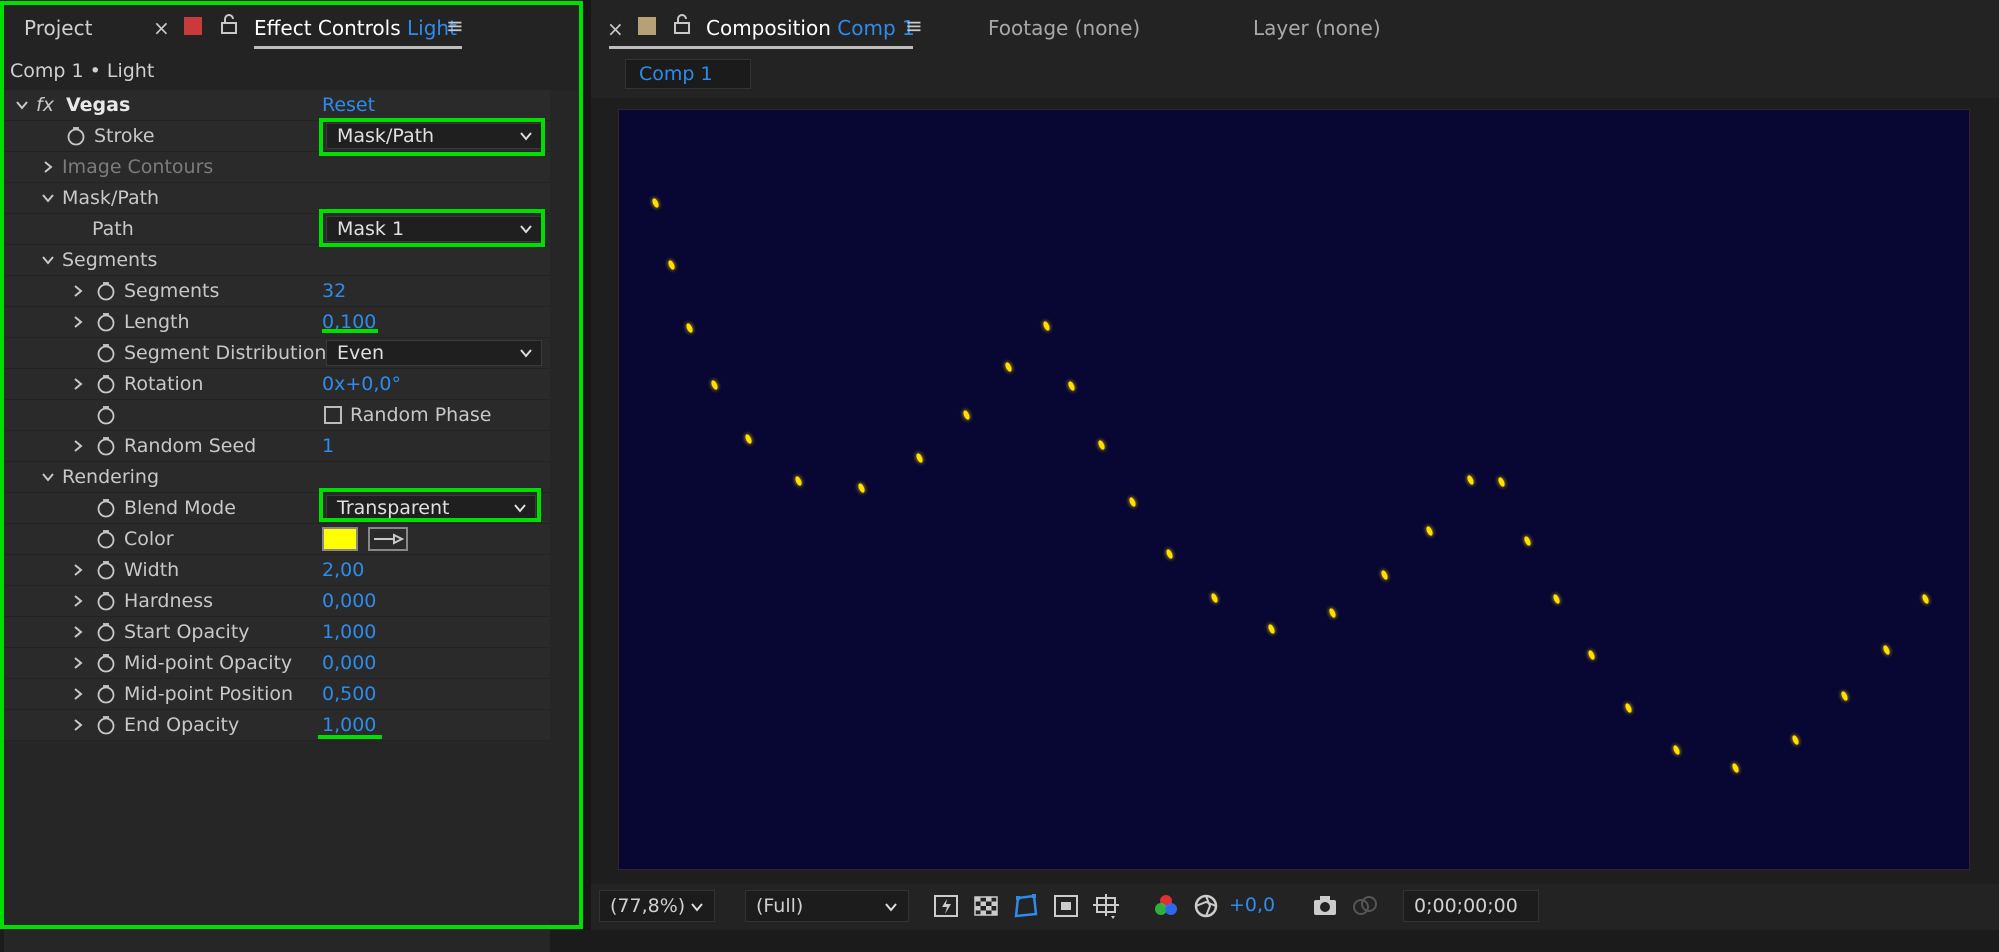 The width and height of the screenshot is (1999, 952). Describe the element at coordinates (432, 228) in the screenshot. I see `path-highlight` at that location.